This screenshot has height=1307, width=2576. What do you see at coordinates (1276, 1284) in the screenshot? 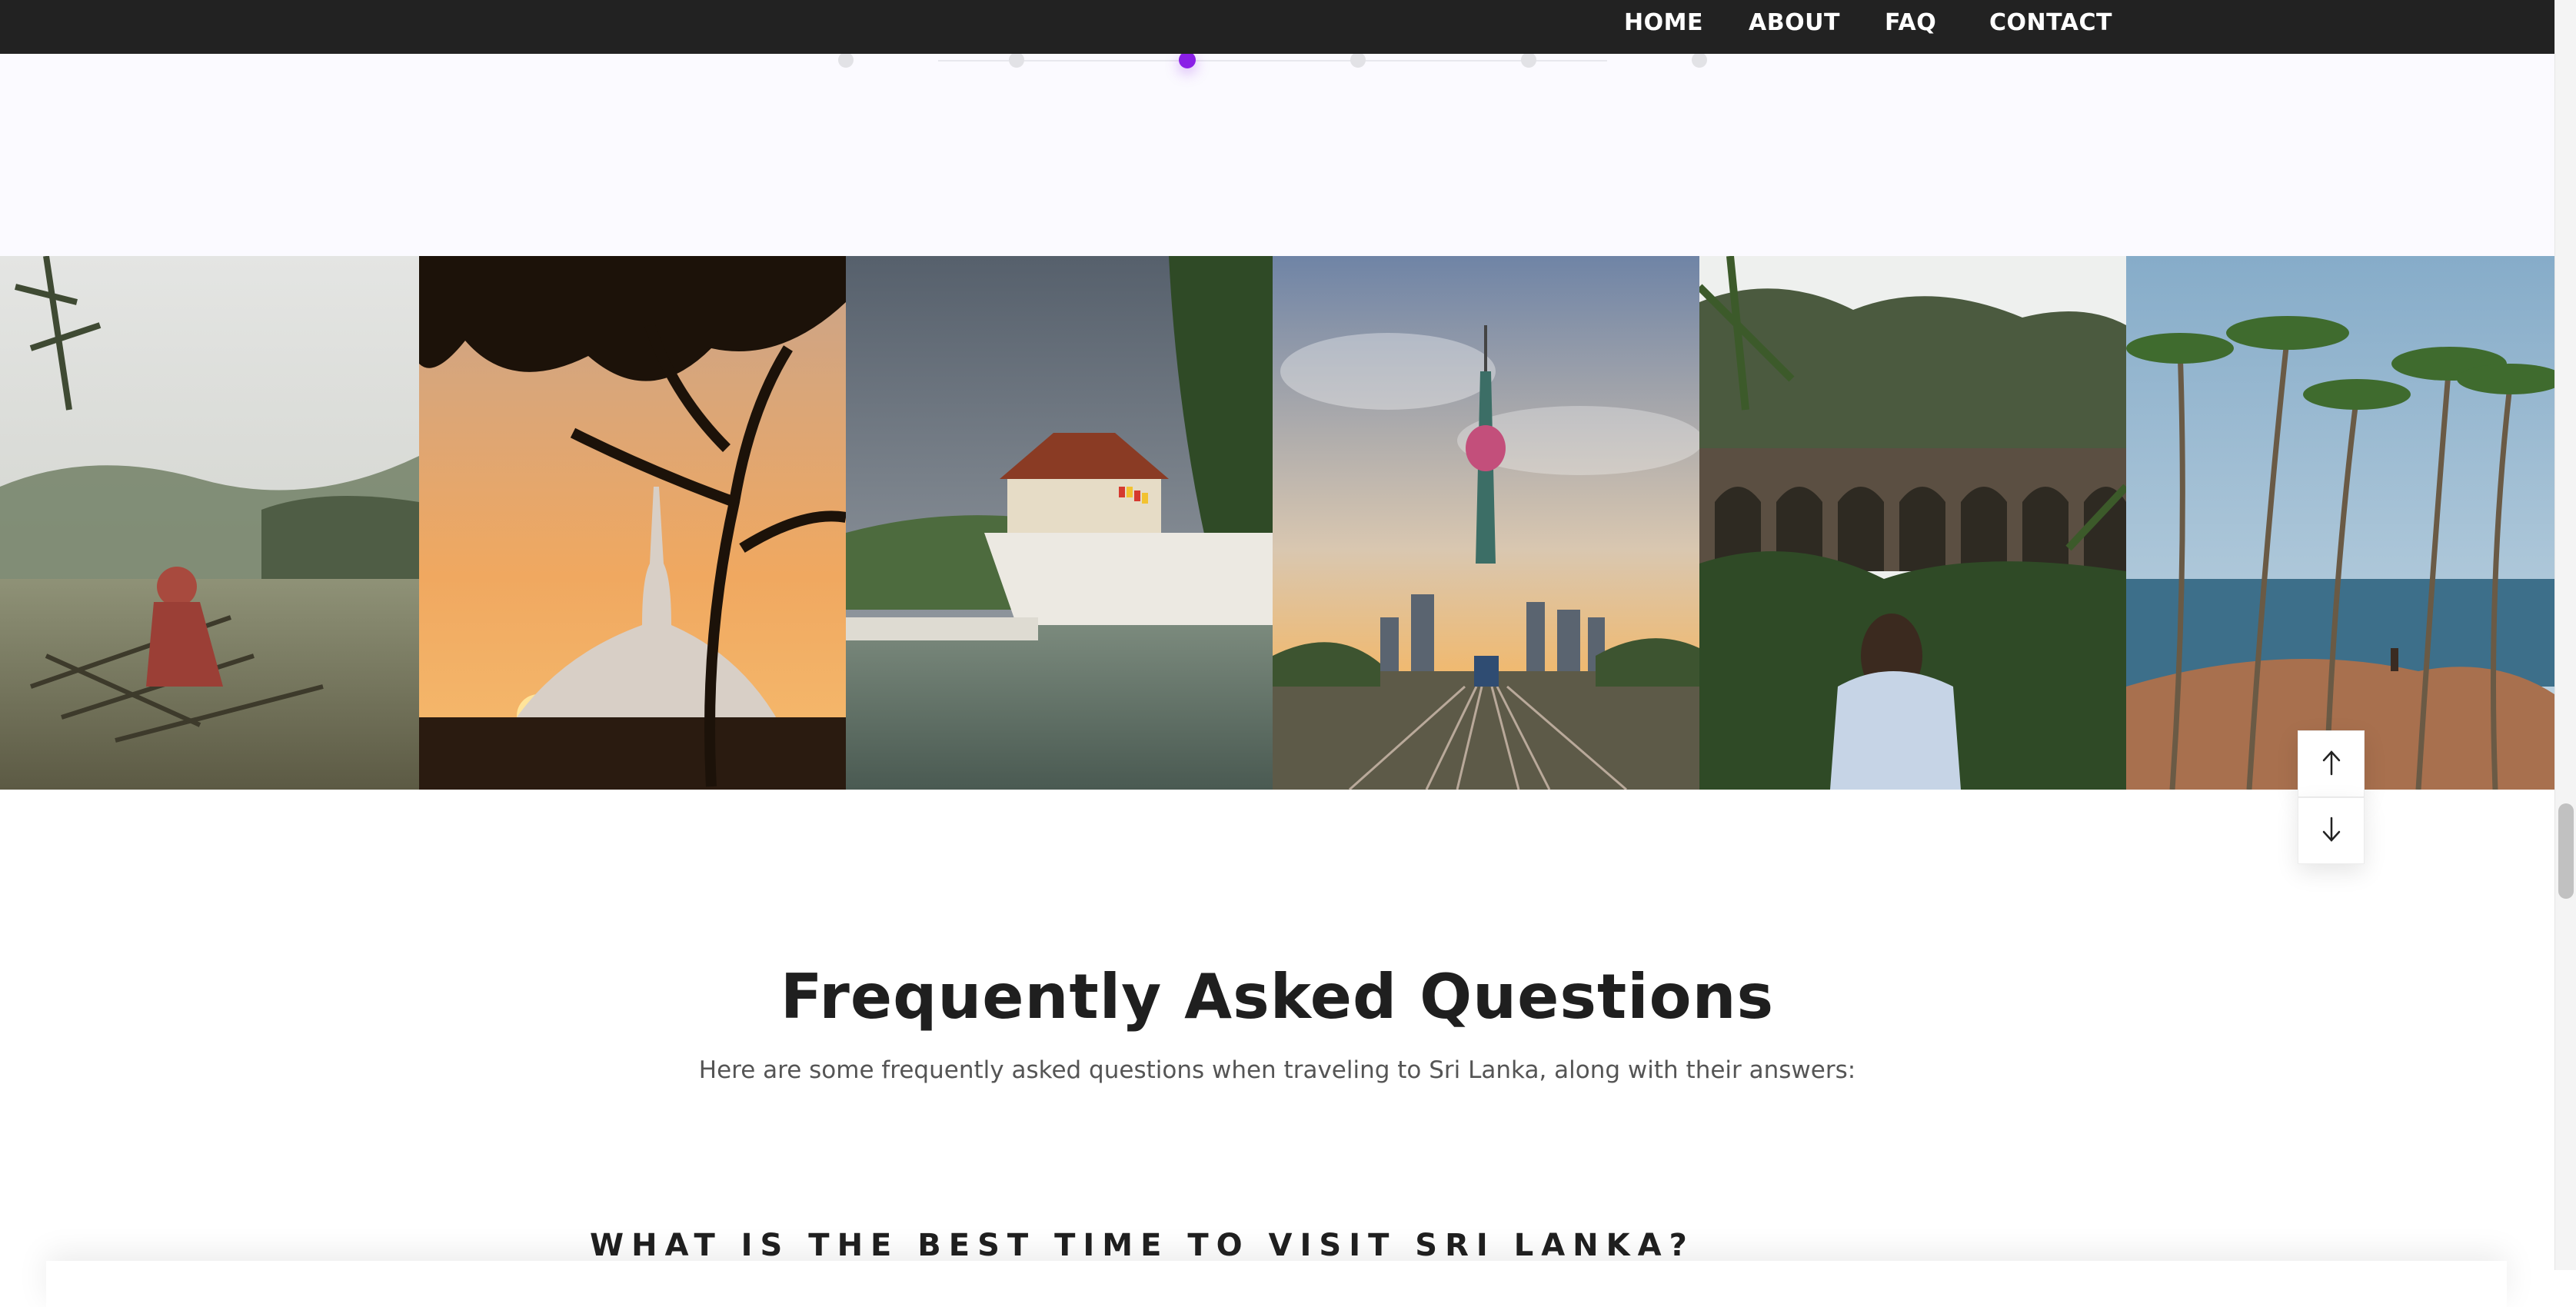
I see `faq-accordion-card` at bounding box center [1276, 1284].